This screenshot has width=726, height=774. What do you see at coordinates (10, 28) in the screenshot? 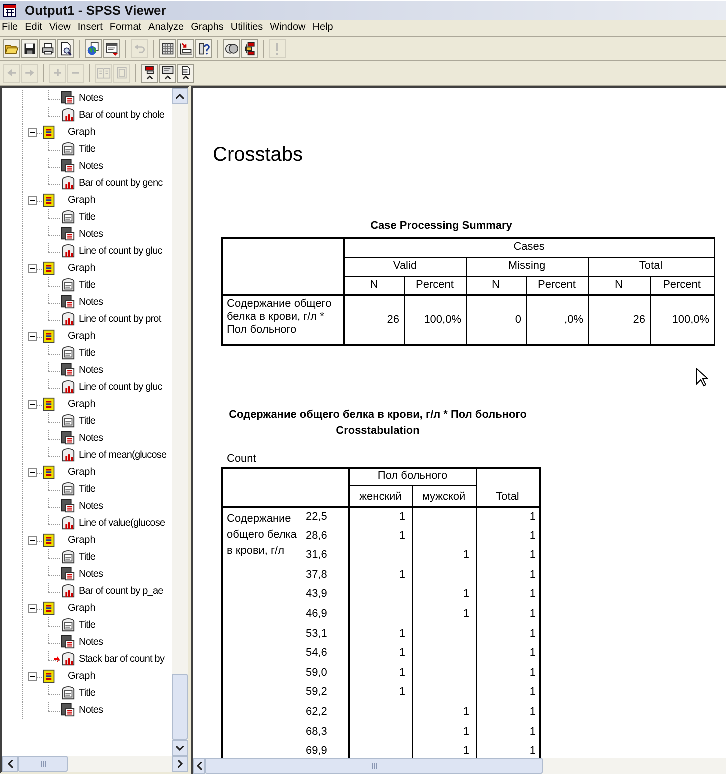
I see `menu-item: File` at bounding box center [10, 28].